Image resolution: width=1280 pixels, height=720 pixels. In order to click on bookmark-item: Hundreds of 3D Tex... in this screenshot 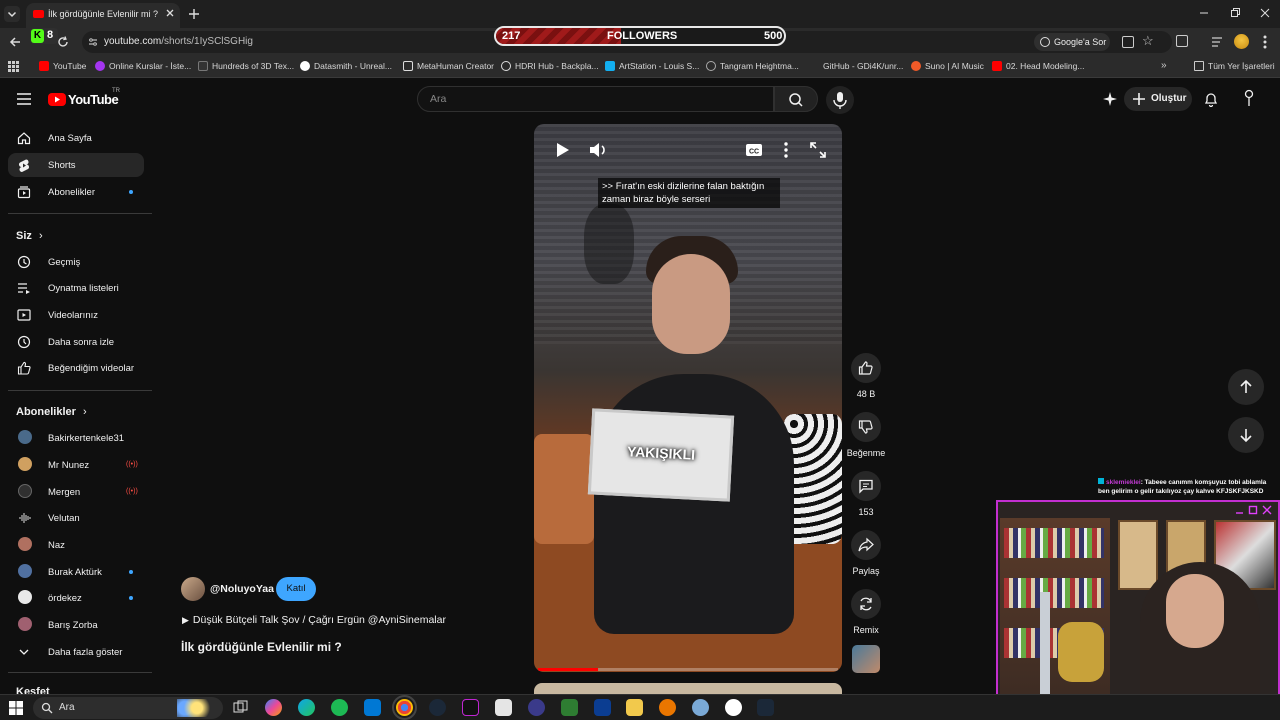, I will do `click(246, 66)`.